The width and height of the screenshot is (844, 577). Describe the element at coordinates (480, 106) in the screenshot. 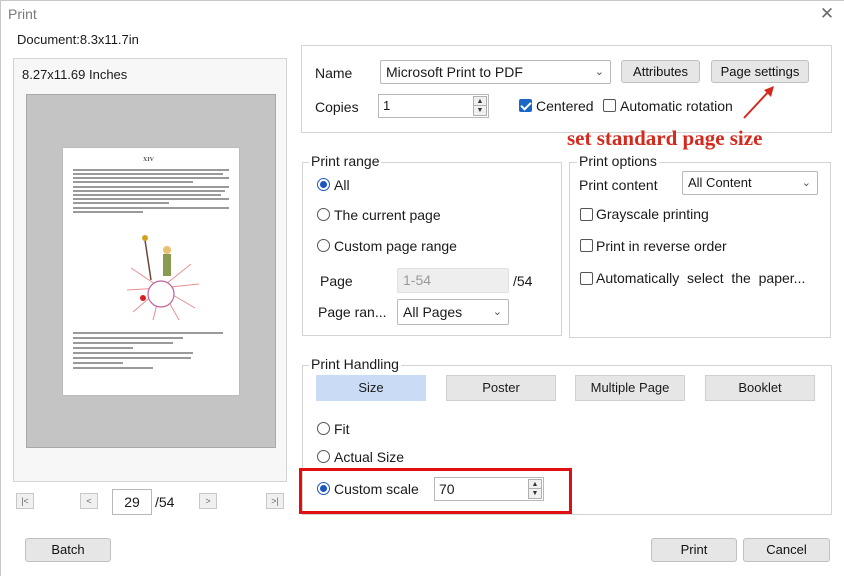

I see `copies-spin-buttons: ▲ ▼` at that location.